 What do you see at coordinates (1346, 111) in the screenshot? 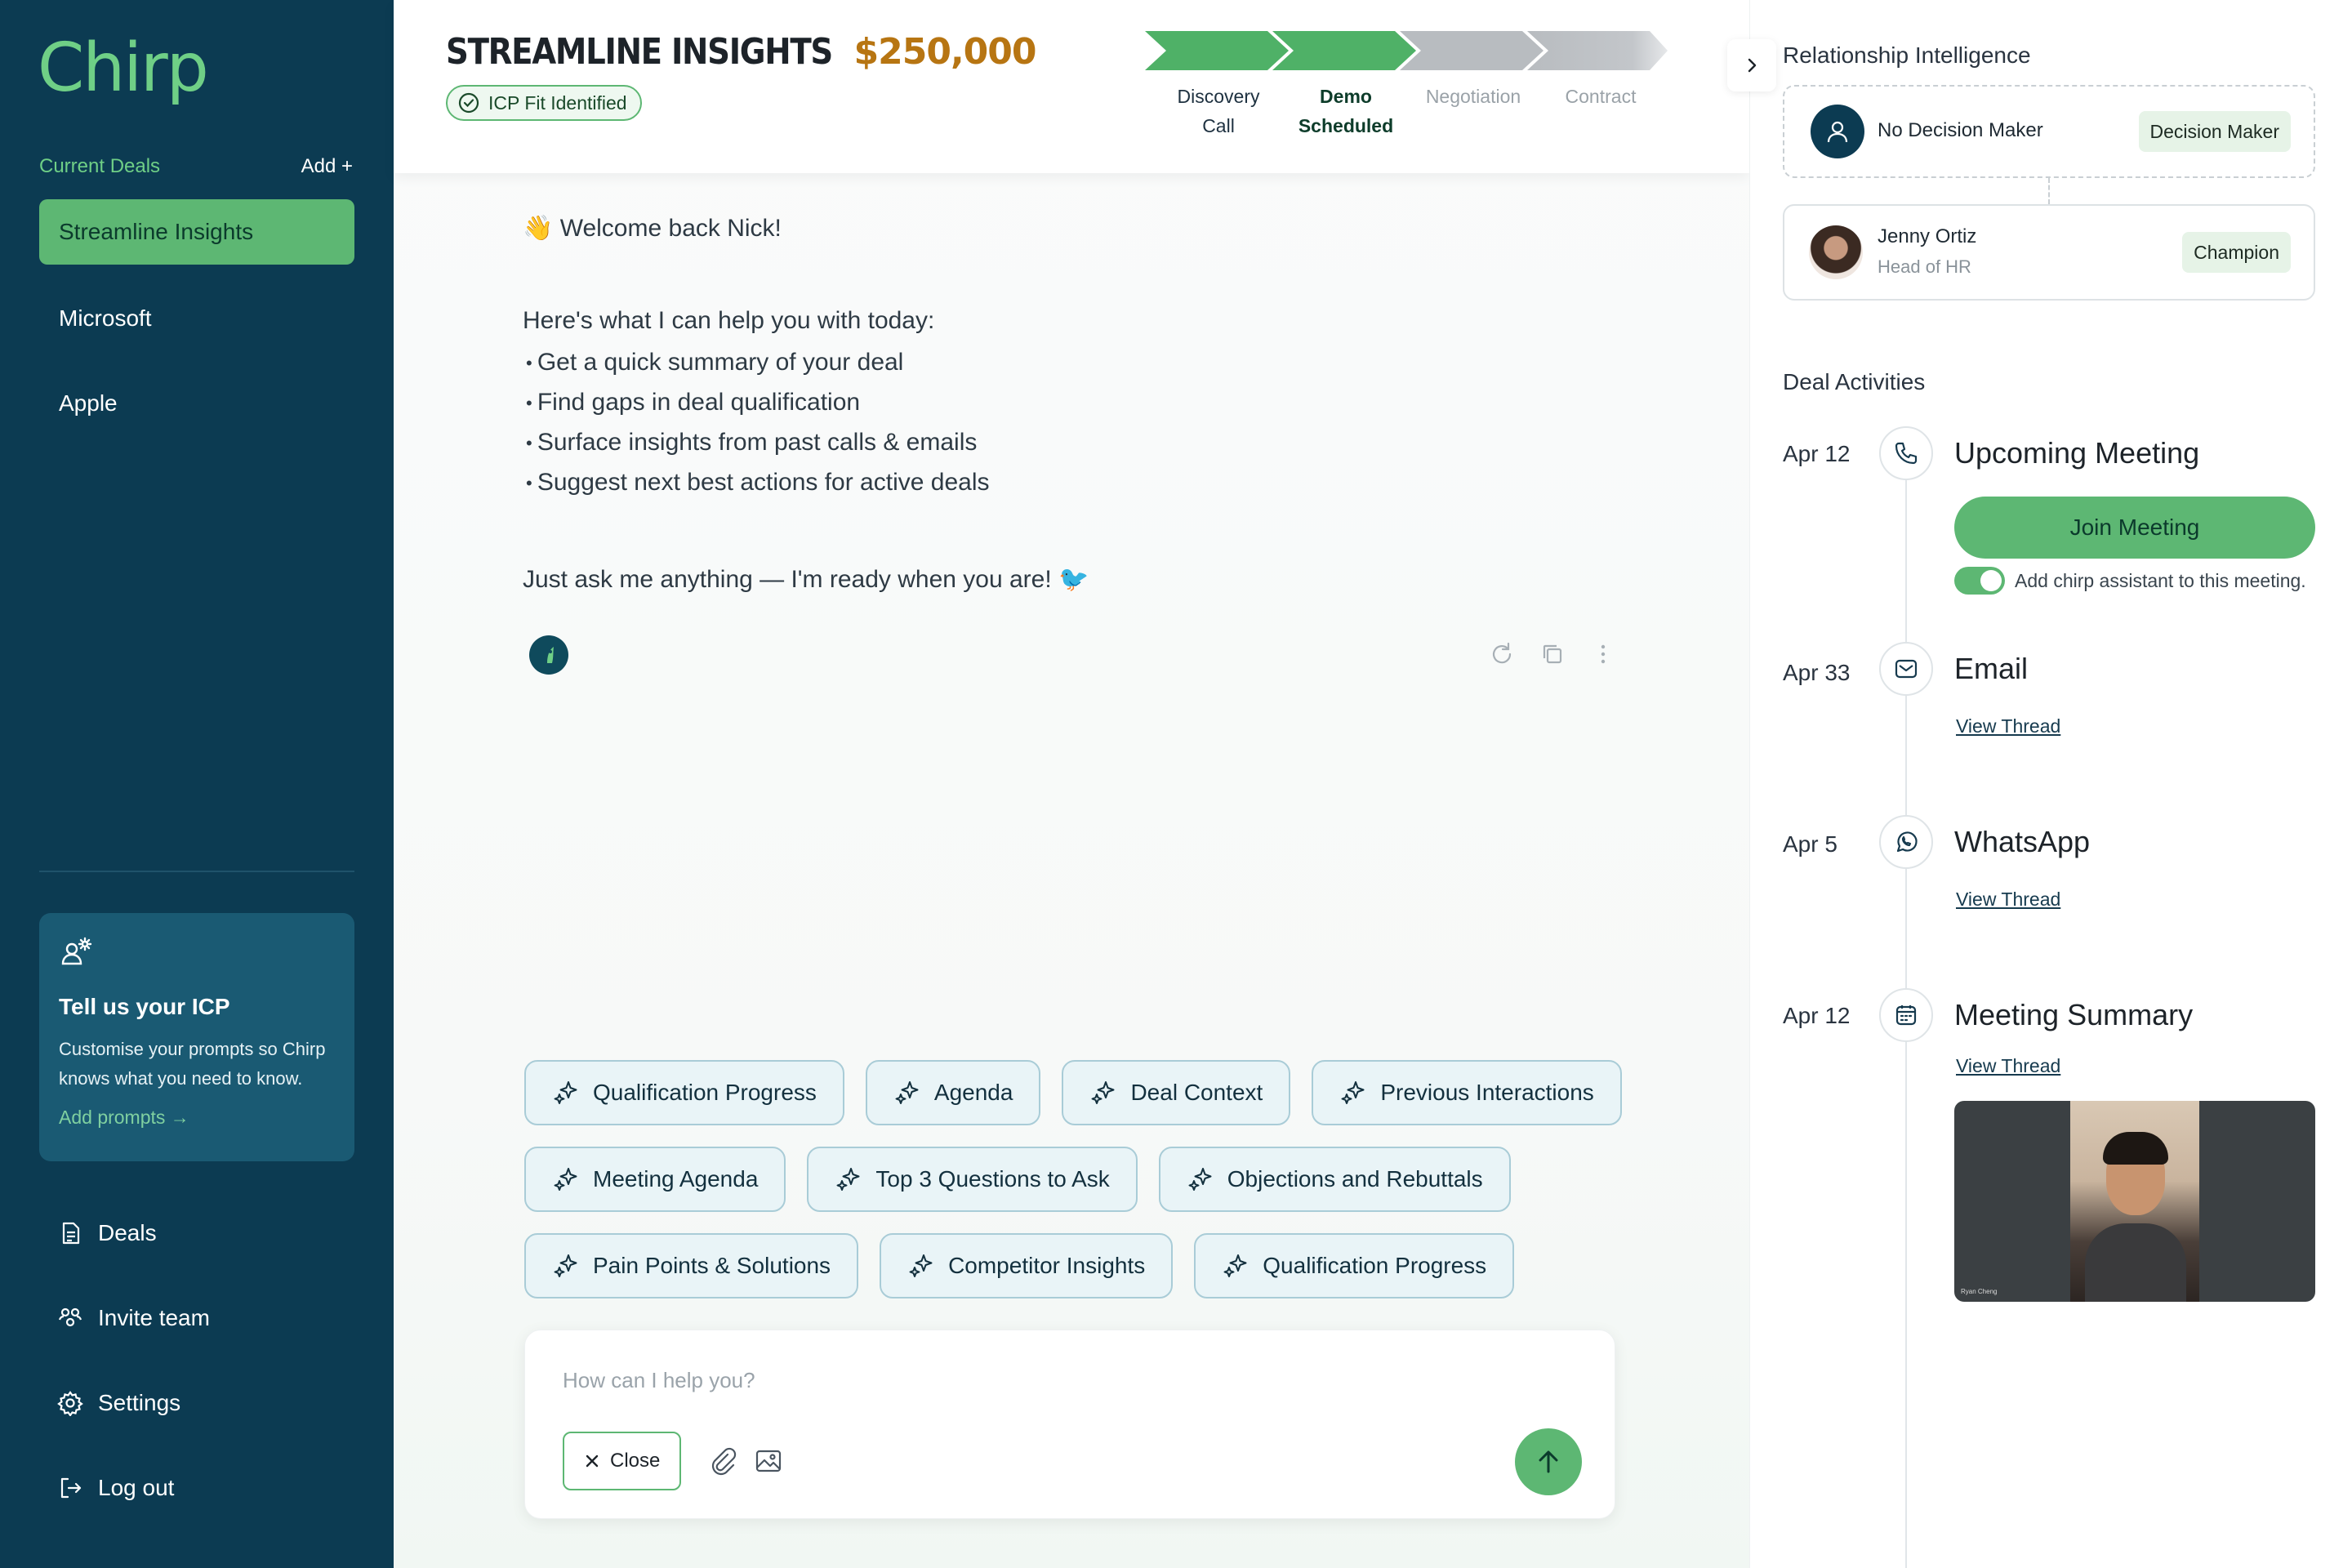
I see `stage-demo-scheduled: Demo Scheduled` at bounding box center [1346, 111].